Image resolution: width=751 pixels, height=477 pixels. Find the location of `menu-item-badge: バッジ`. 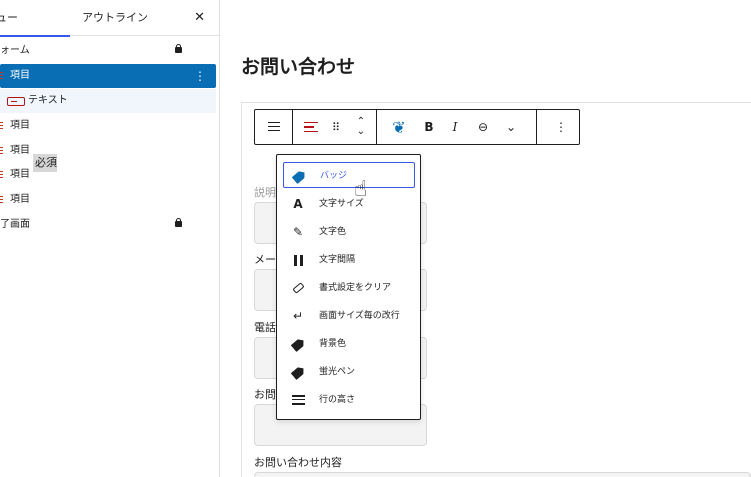

menu-item-badge: バッジ is located at coordinates (349, 175).